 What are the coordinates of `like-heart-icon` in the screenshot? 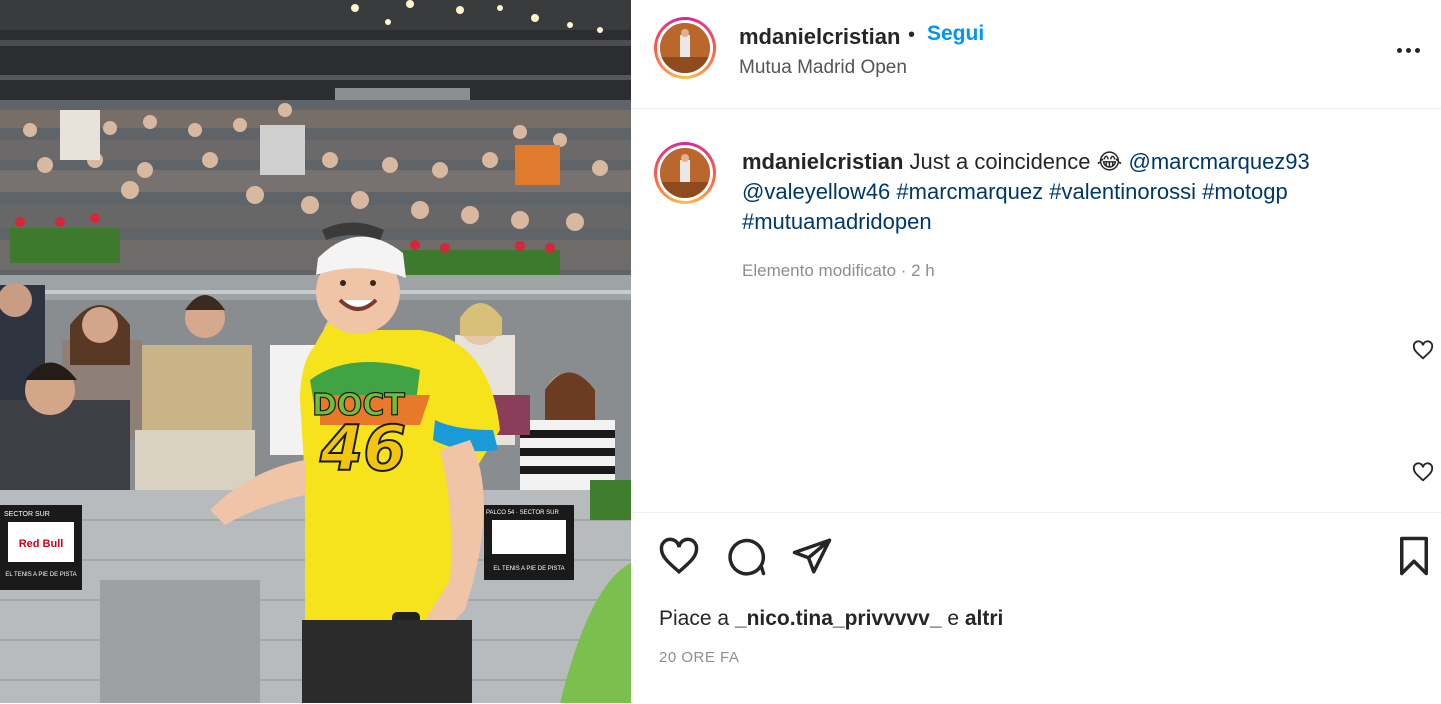 It's located at (679, 556).